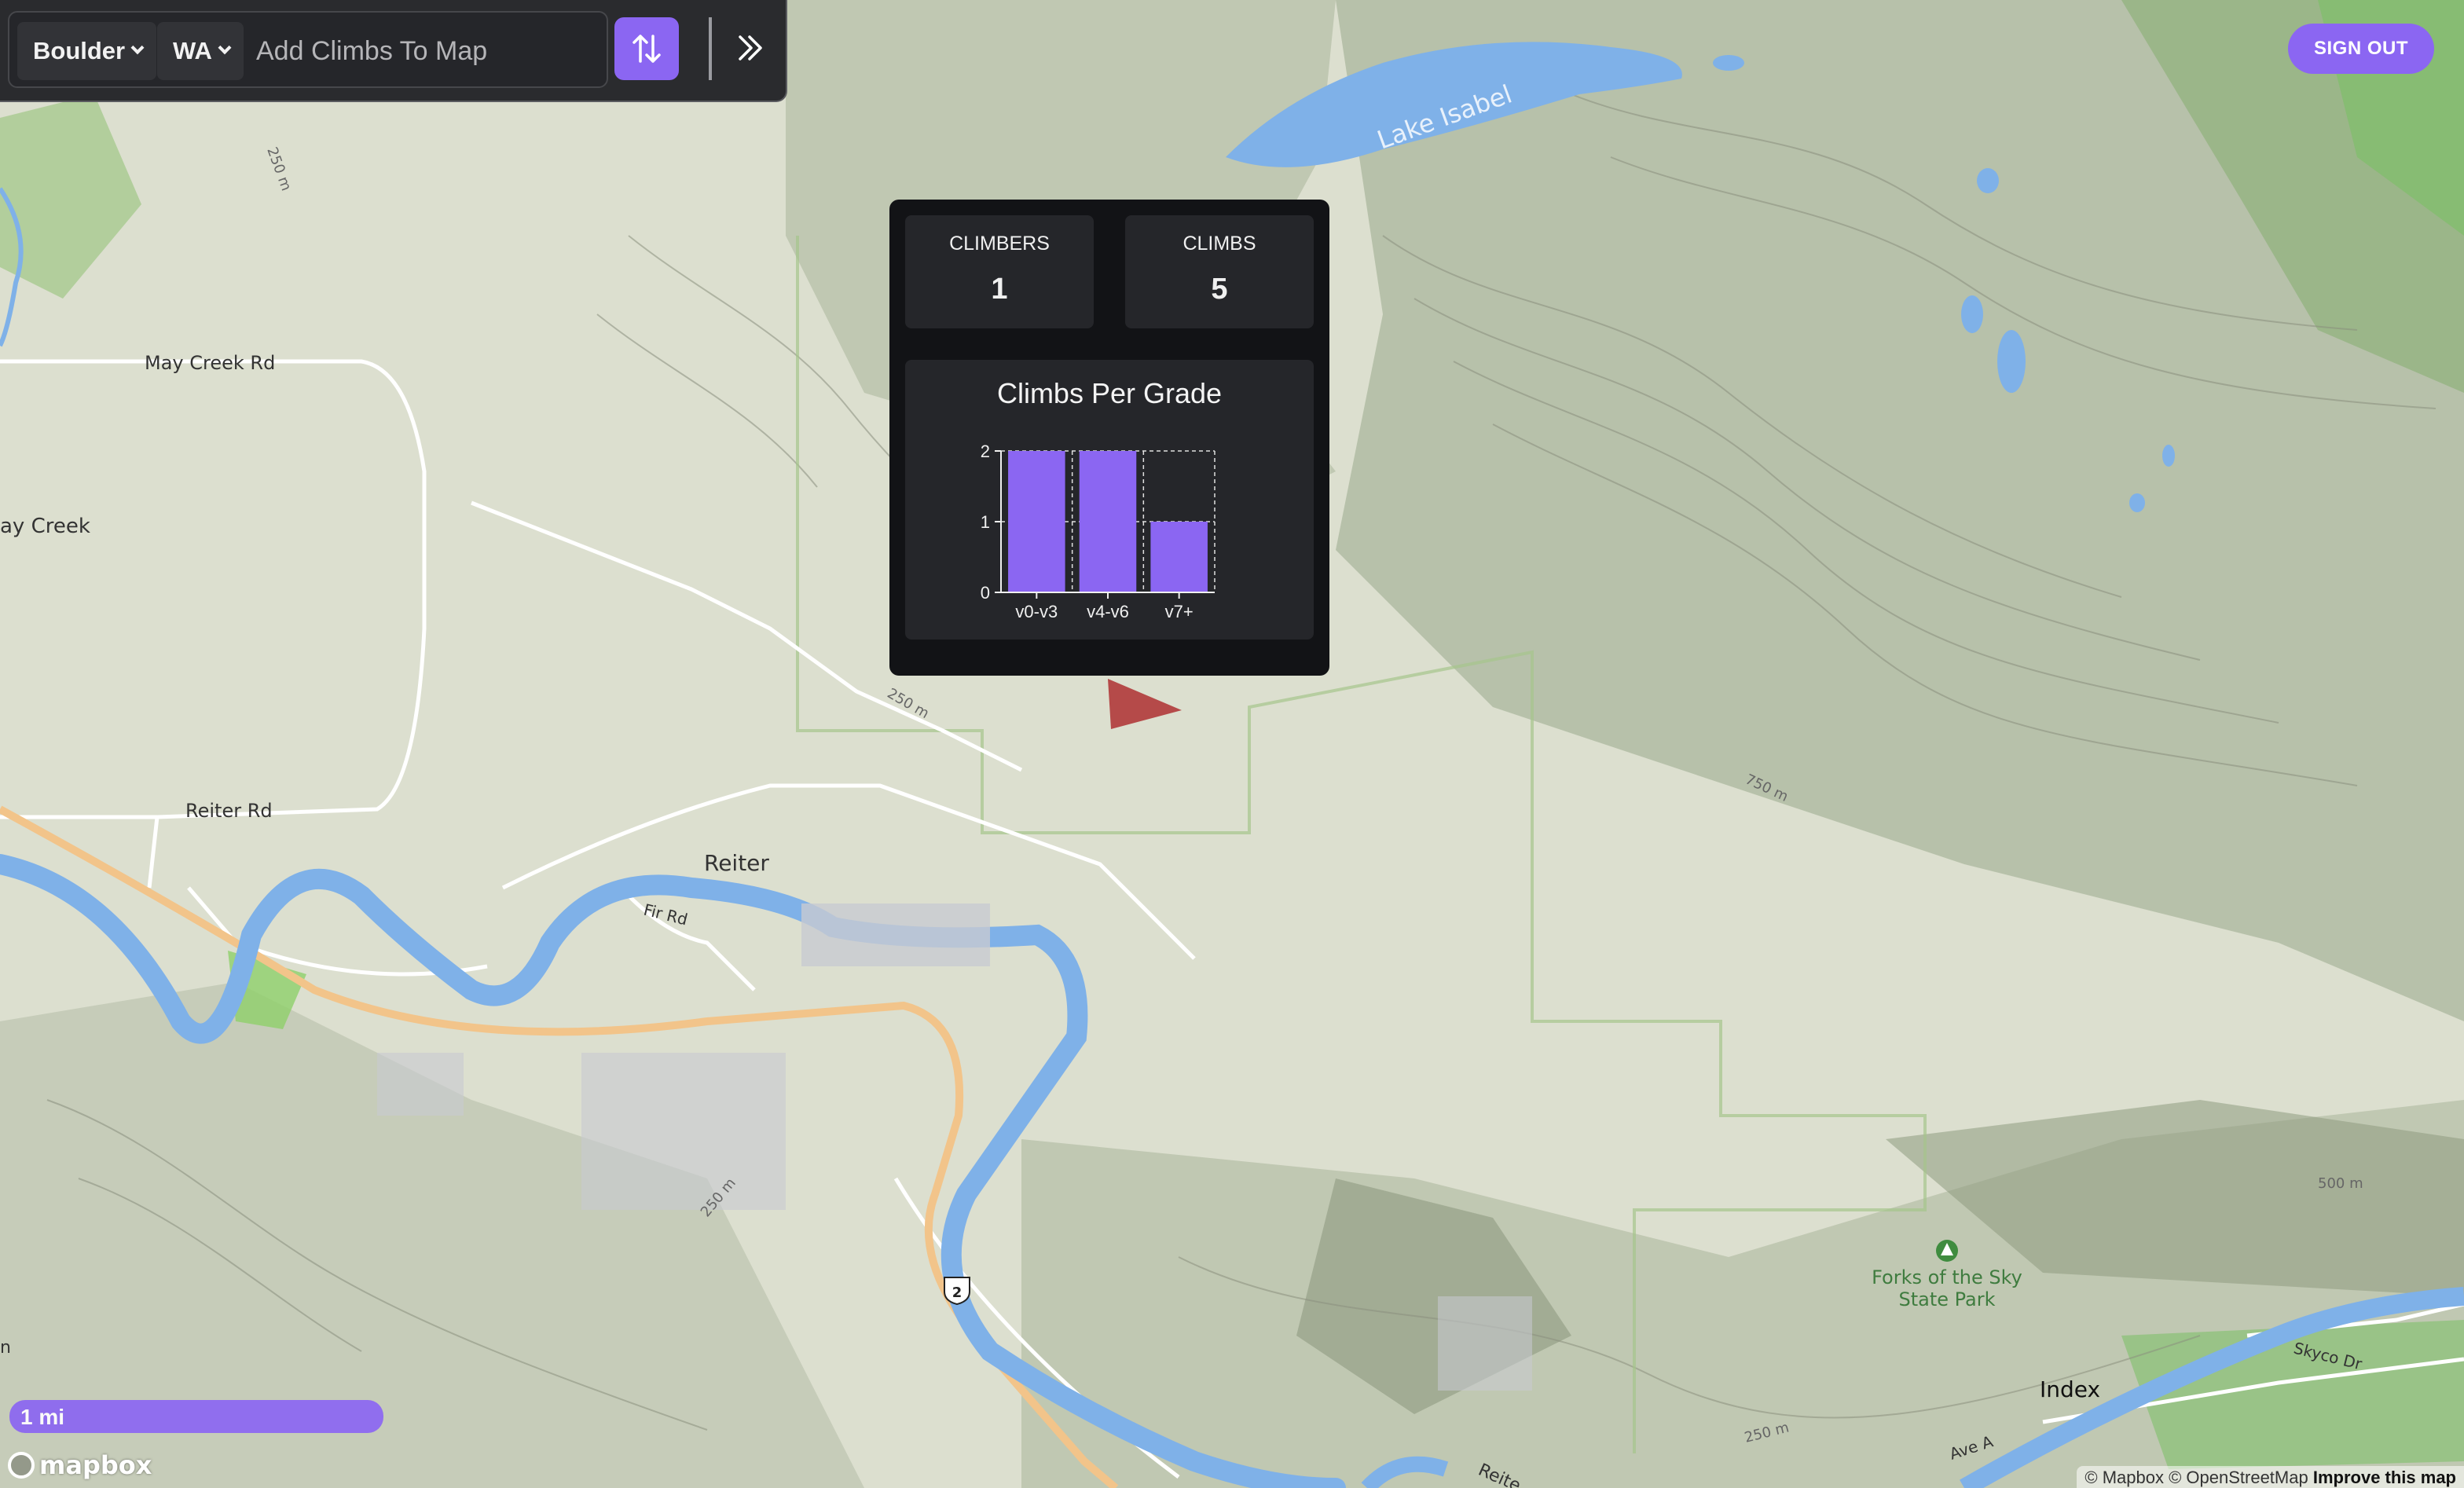 This screenshot has width=2464, height=1488. Describe the element at coordinates (192, 50) in the screenshot. I see `region-value: WA` at that location.